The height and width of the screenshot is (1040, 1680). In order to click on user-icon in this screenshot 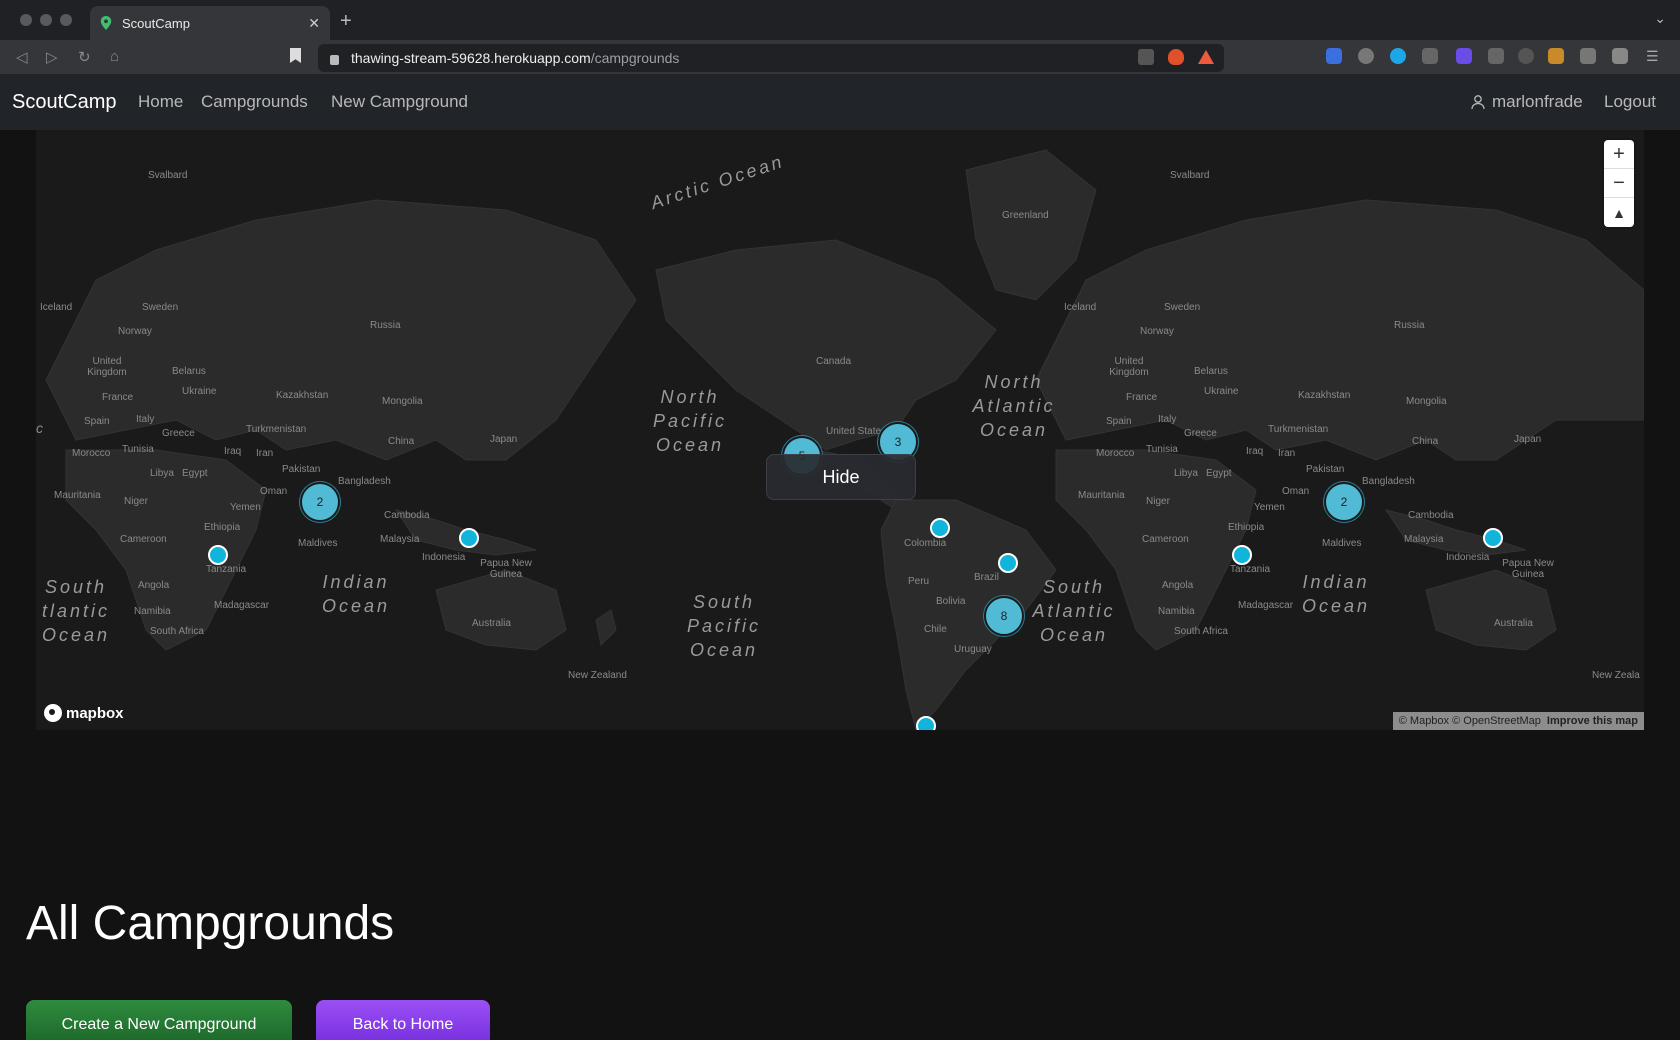, I will do `click(1478, 102)`.